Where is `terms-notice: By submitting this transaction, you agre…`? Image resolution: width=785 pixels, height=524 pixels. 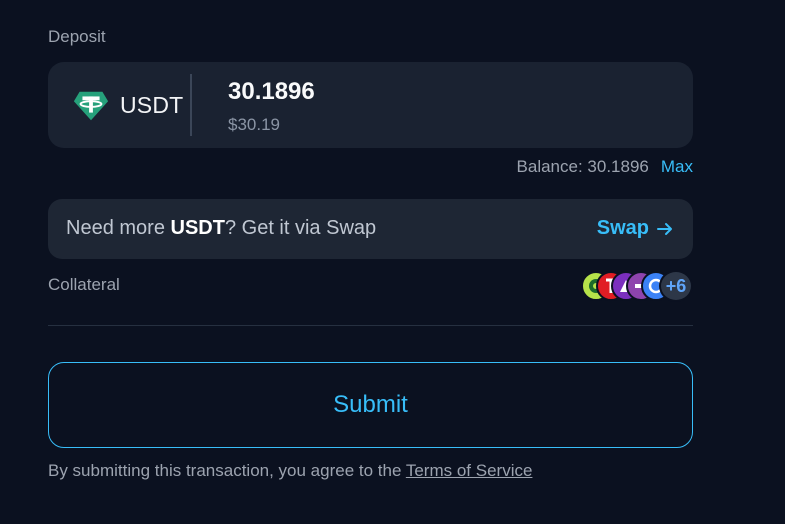 terms-notice: By submitting this transaction, you agre… is located at coordinates (290, 471).